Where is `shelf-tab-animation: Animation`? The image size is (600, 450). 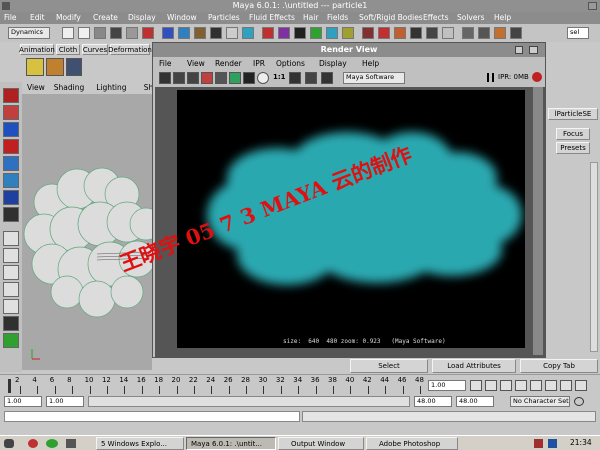 shelf-tab-animation: Animation is located at coordinates (37, 49).